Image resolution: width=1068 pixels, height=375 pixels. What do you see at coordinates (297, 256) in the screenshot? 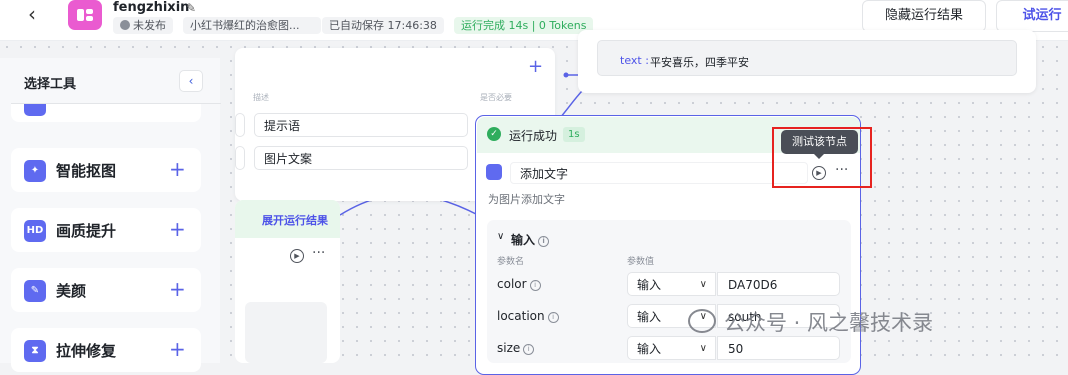
I see `play-icon: ▶` at bounding box center [297, 256].